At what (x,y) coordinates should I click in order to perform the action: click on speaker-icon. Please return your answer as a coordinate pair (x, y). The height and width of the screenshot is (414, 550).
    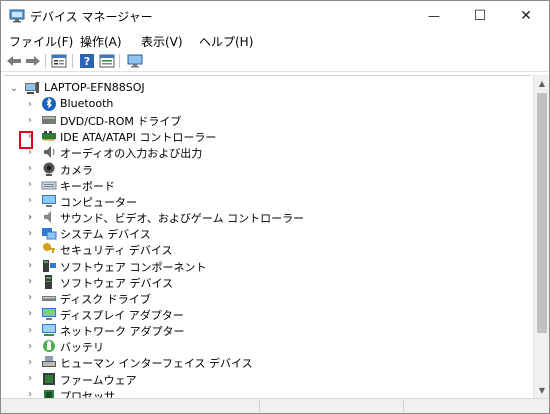
    Looking at the image, I should click on (49, 152).